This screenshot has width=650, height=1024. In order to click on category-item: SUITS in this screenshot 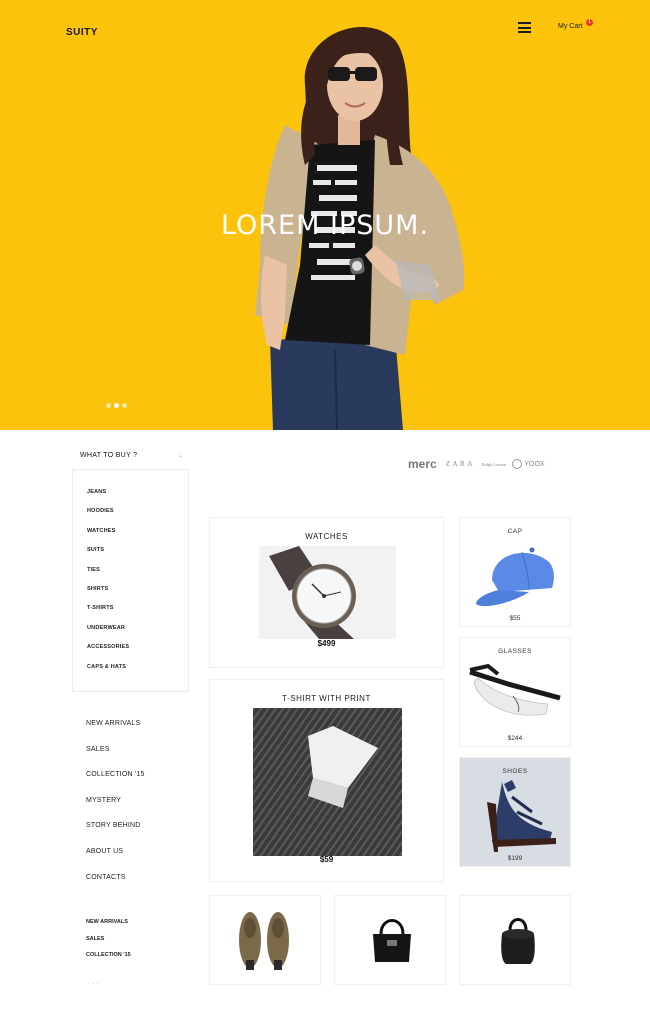, I will do `click(108, 556)`.